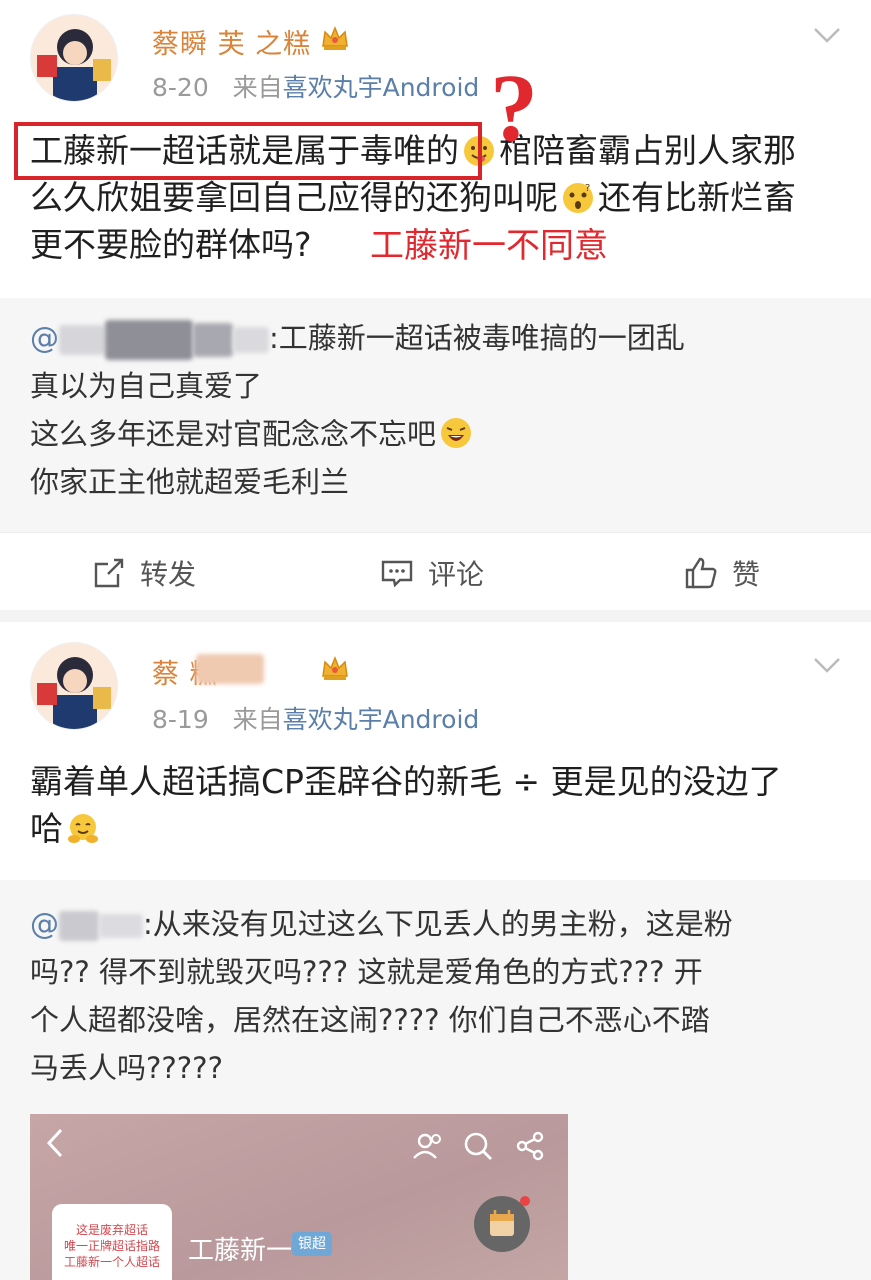 The width and height of the screenshot is (871, 1280). Describe the element at coordinates (370, 1020) in the screenshot. I see `quote-line-3: 个人超都没啥，居然在这闹???? 你们自己不恶心不踏` at that location.